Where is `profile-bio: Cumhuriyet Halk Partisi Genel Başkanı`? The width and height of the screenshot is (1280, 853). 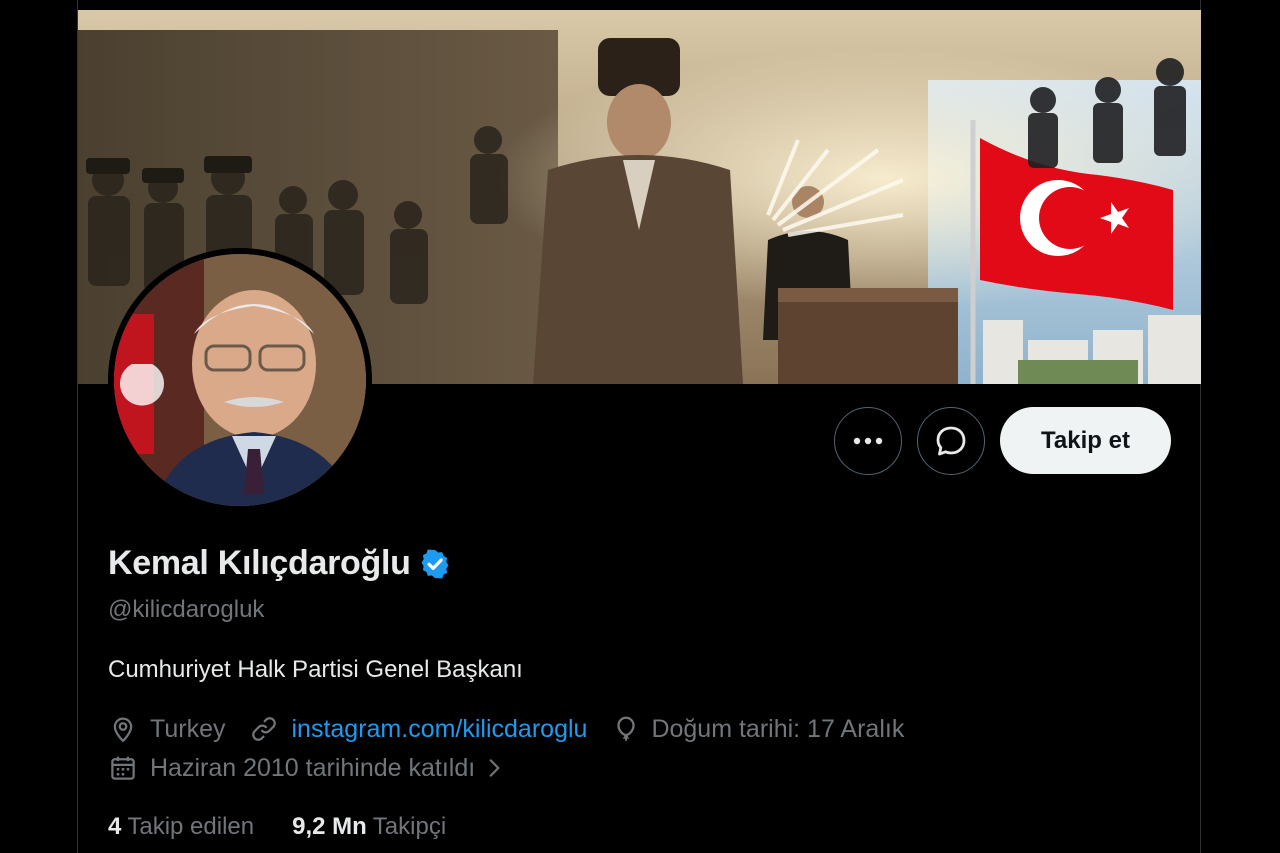
profile-bio: Cumhuriyet Halk Partisi Genel Başkanı is located at coordinates (315, 669).